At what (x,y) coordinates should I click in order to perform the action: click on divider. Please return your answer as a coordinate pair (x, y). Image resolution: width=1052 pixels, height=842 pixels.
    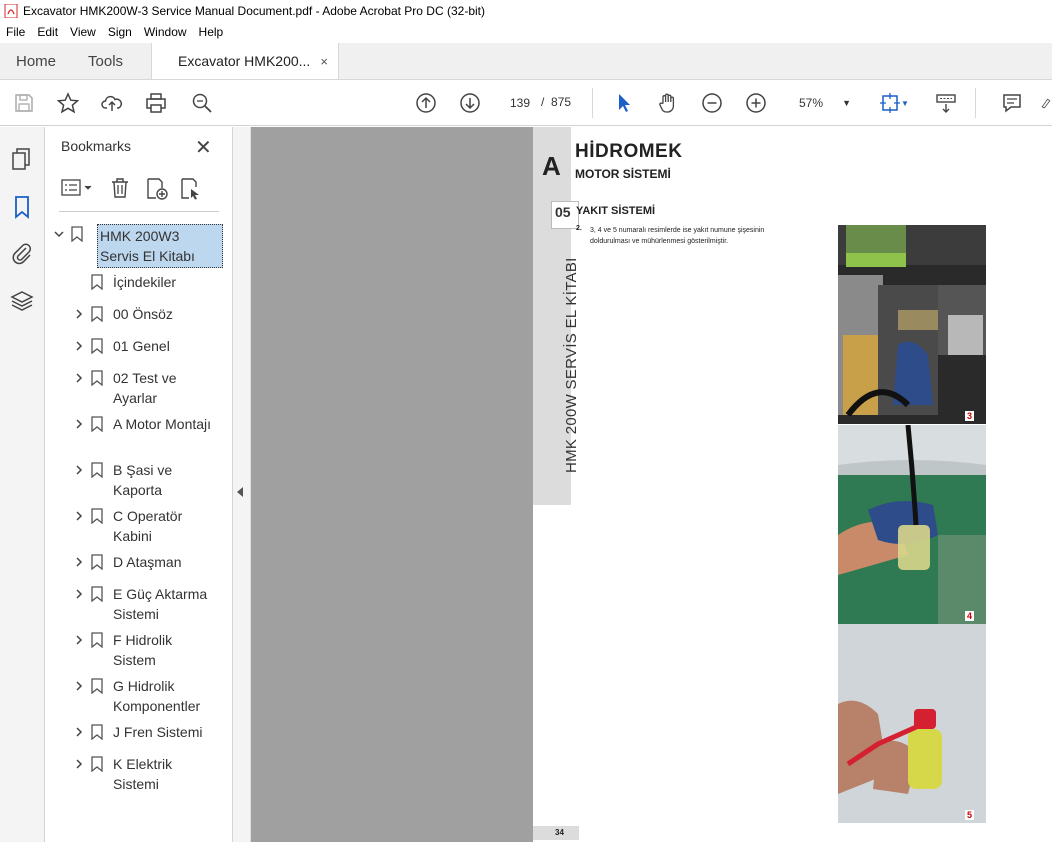
    Looking at the image, I should click on (139, 211).